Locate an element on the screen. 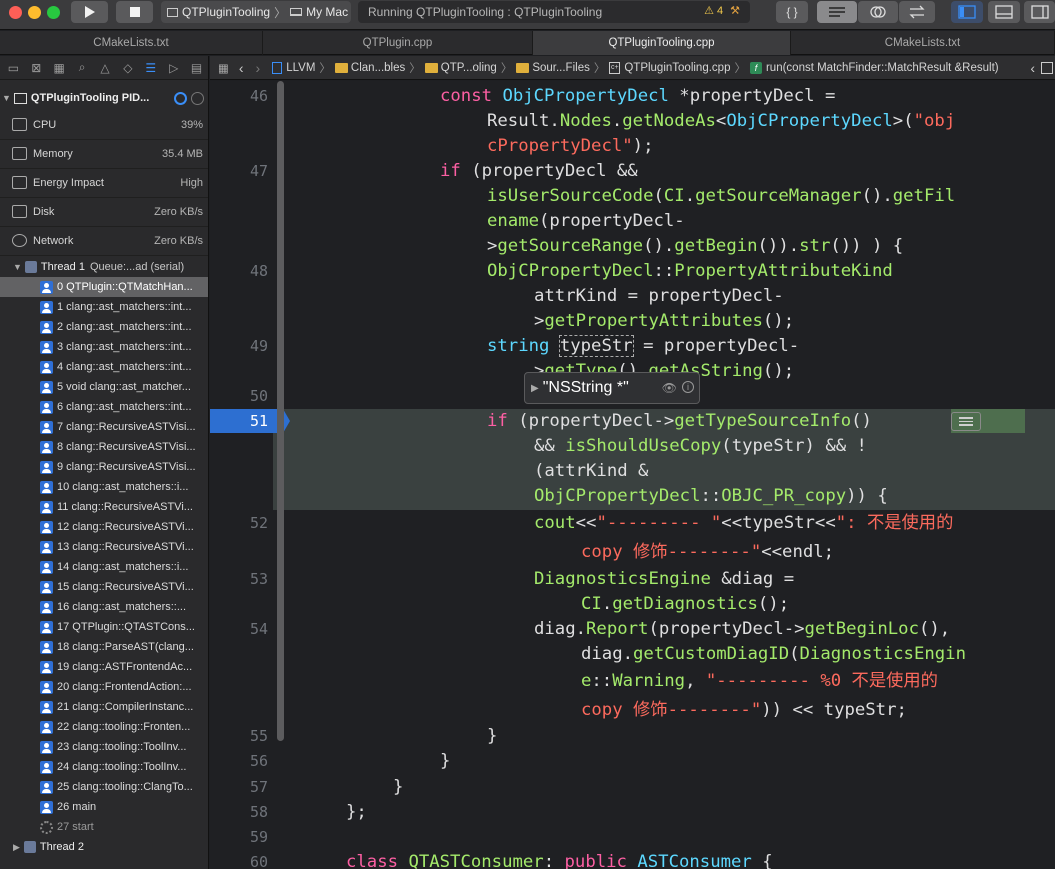 The image size is (1055, 869). scheme-selector: QTPluginTooling 〉 My Mac is located at coordinates (256, 12).